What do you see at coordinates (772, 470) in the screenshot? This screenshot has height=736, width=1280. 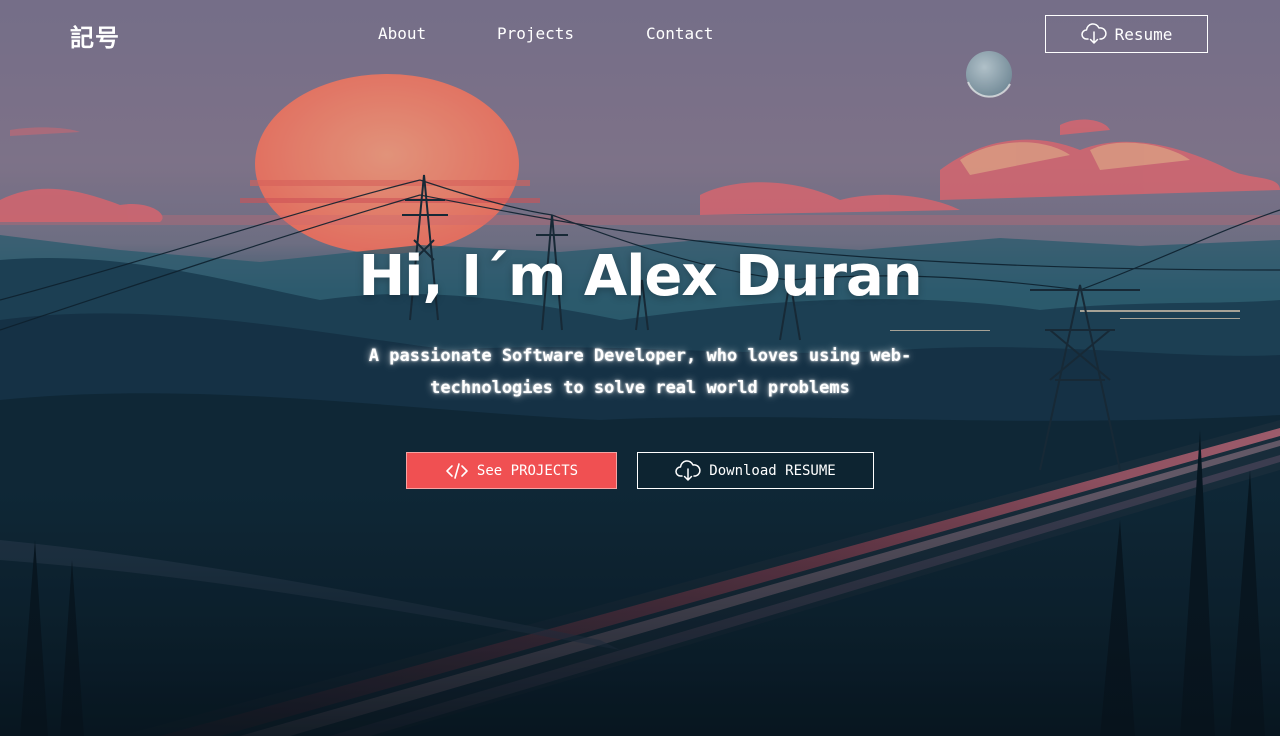 I see `download-resume-label: Download RESUME` at bounding box center [772, 470].